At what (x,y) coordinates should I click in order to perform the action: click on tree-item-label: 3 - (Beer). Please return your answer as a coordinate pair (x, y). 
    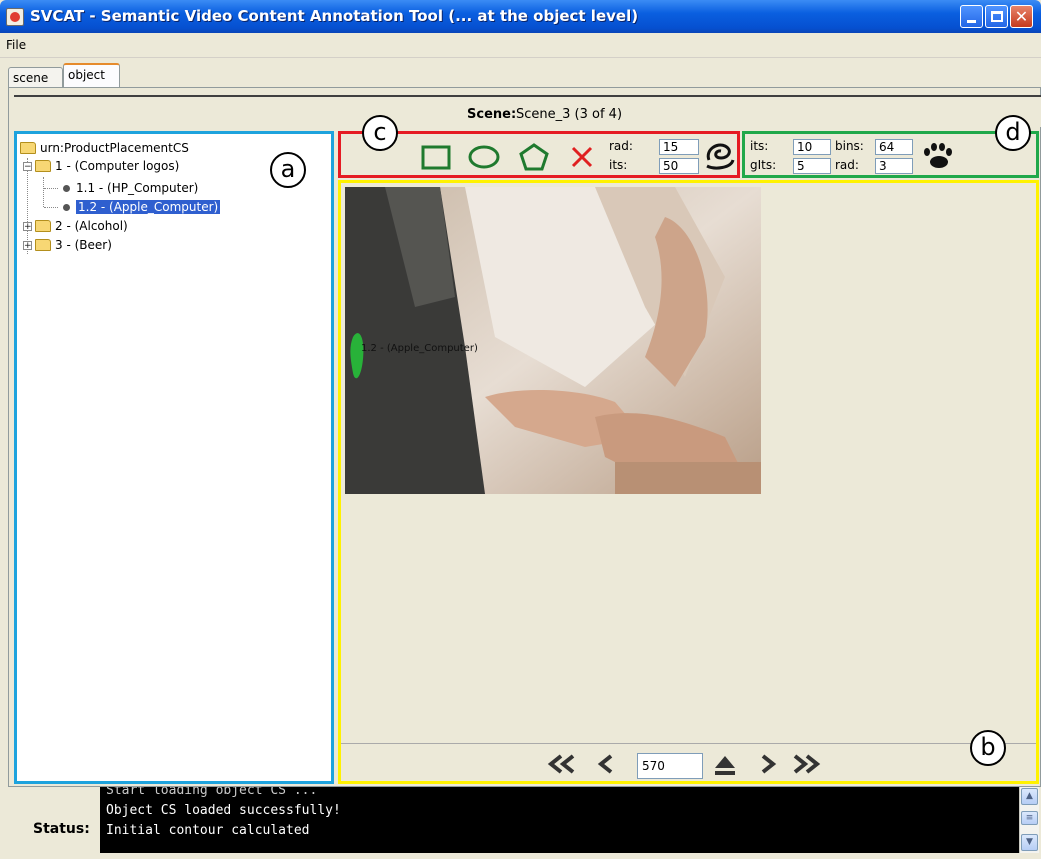
    Looking at the image, I should click on (83, 245).